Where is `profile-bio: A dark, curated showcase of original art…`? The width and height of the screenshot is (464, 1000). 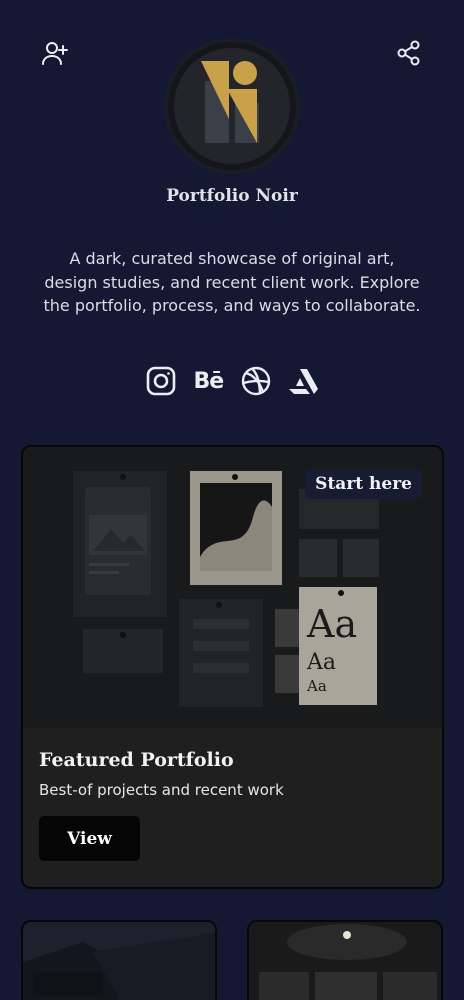
profile-bio: A dark, curated showcase of original art… is located at coordinates (232, 282).